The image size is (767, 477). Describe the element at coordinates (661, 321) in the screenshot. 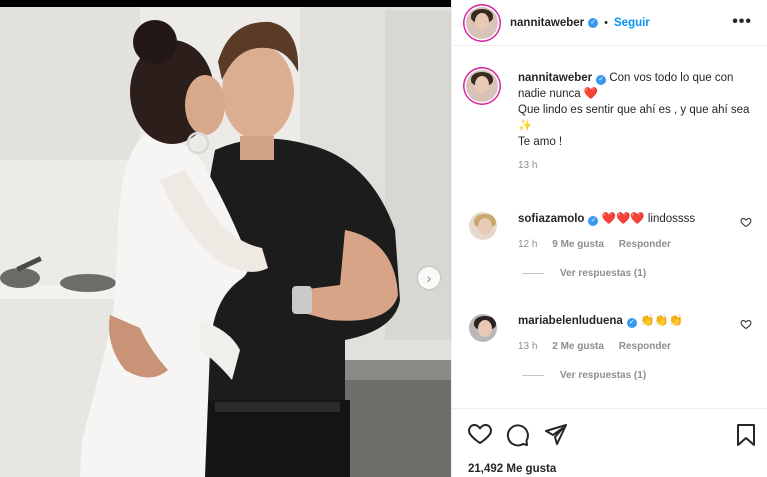

I see `comment-emoji: 👏👏👏` at that location.